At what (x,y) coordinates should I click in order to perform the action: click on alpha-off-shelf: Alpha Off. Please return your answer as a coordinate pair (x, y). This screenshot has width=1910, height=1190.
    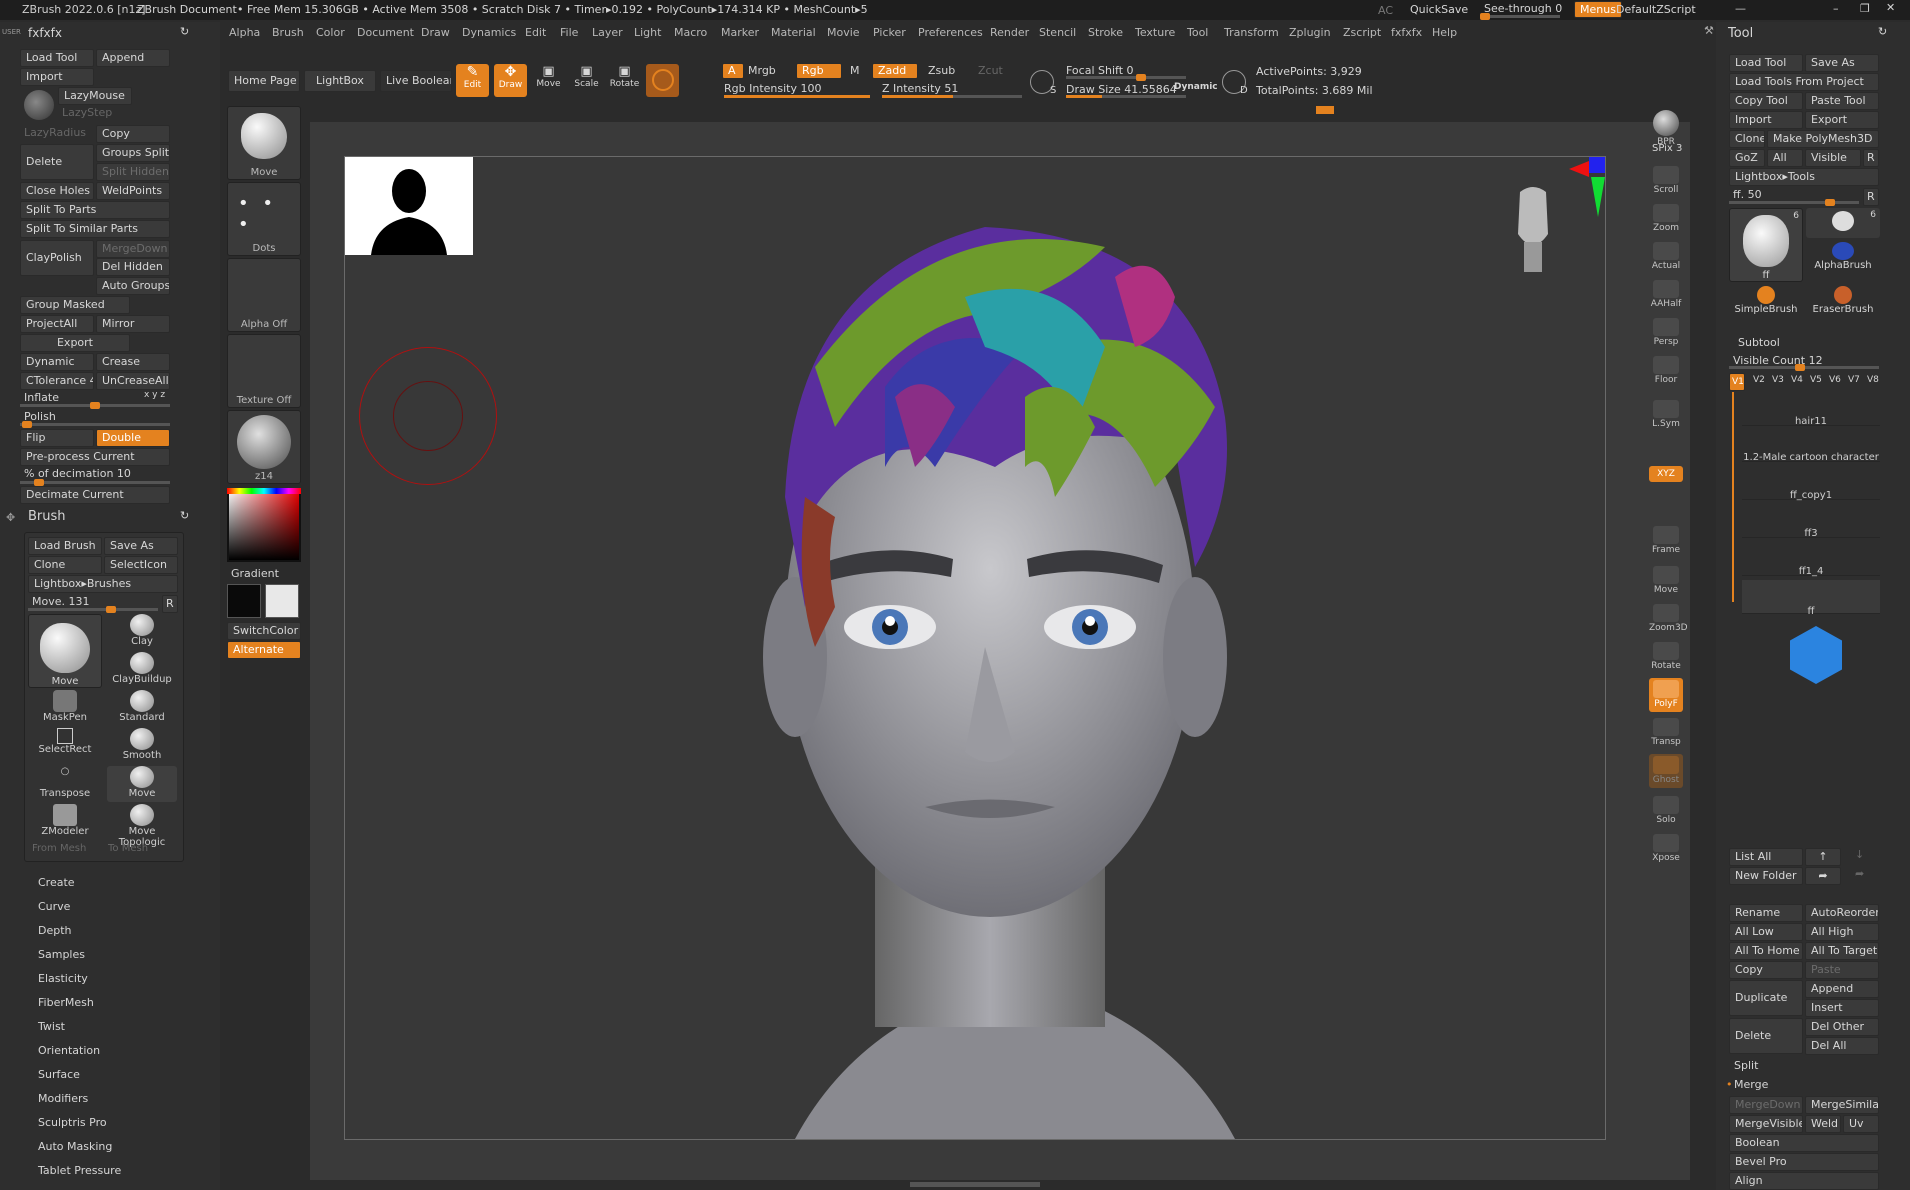
    Looking at the image, I should click on (264, 295).